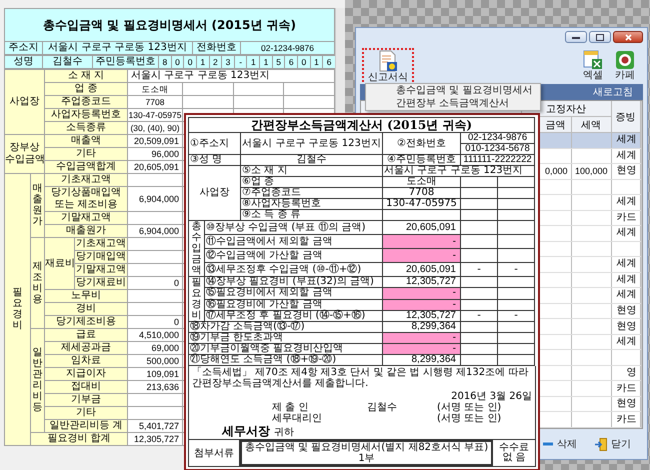 The height and width of the screenshot is (470, 650). What do you see at coordinates (86, 361) in the screenshot?
I see `row-label: 임차료` at bounding box center [86, 361].